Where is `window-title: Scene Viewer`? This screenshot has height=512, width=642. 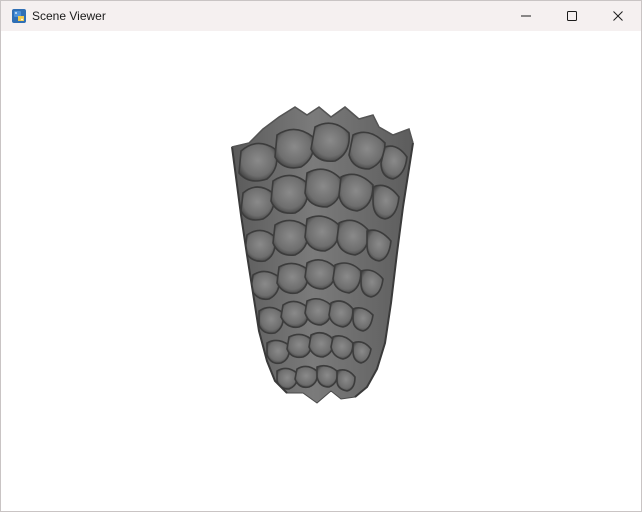
window-title: Scene Viewer is located at coordinates (69, 16).